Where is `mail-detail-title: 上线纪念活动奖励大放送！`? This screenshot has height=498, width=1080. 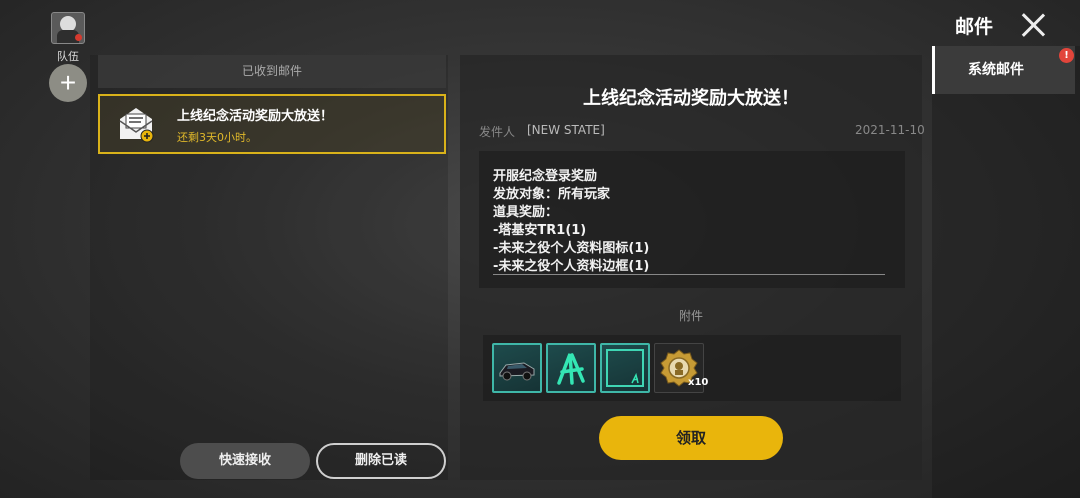 mail-detail-title: 上线纪念活动奖励大放送！ is located at coordinates (691, 98).